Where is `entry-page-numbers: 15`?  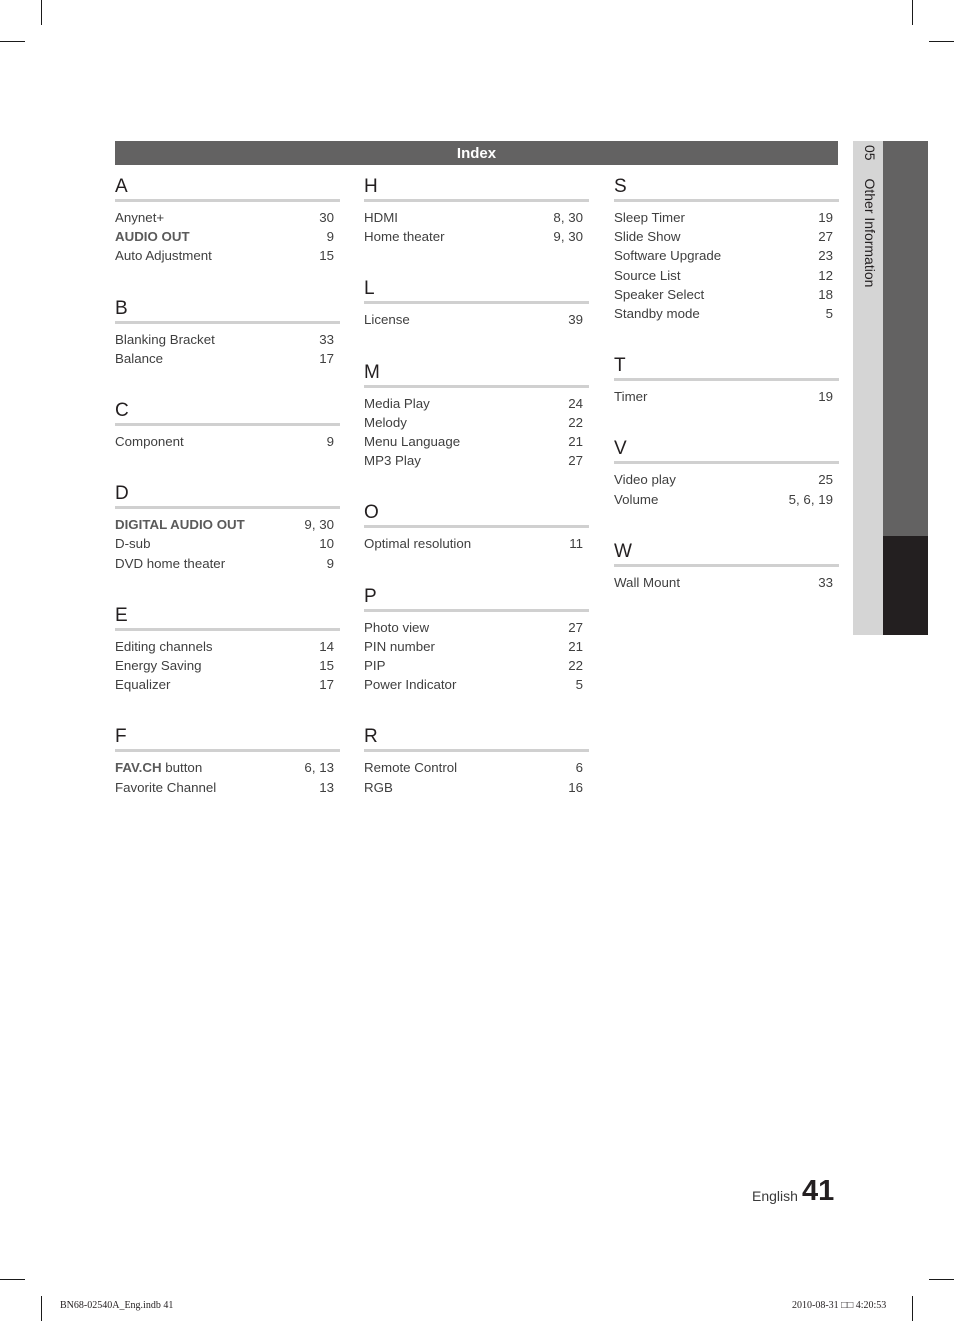
entry-page-numbers: 15 is located at coordinates (326, 666).